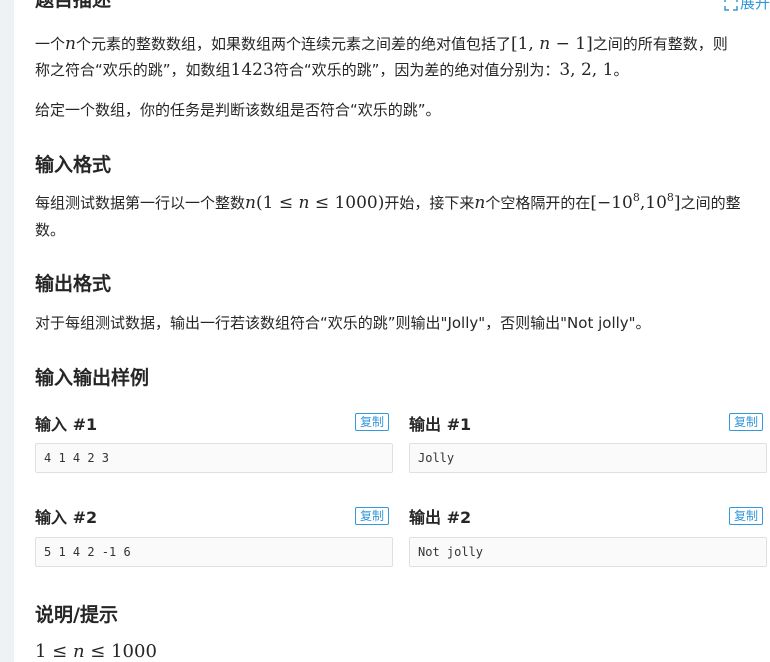 This screenshot has height=662, width=770. I want to click on copy-output-2-button: 复制, so click(746, 516).